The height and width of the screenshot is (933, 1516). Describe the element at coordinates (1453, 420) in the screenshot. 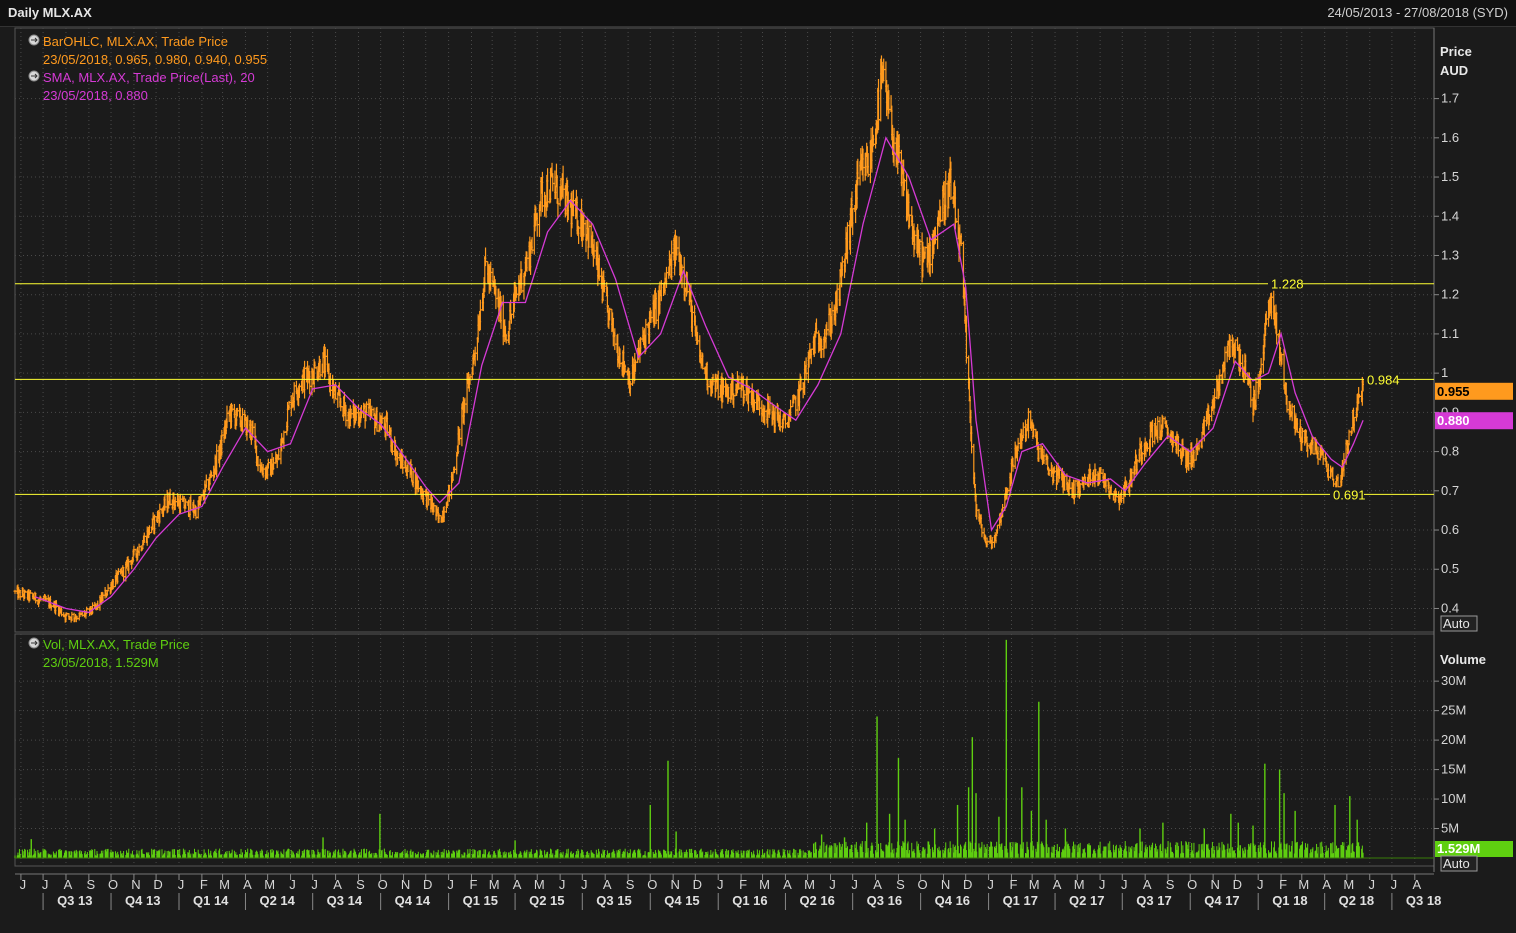

I see `sma-last-value-label: 0.880` at that location.